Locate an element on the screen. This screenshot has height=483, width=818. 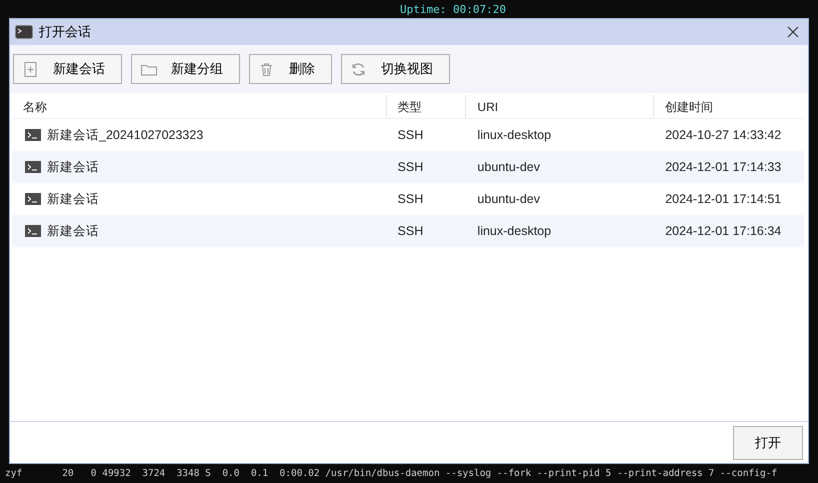
column-header: 名称 is located at coordinates (199, 106).